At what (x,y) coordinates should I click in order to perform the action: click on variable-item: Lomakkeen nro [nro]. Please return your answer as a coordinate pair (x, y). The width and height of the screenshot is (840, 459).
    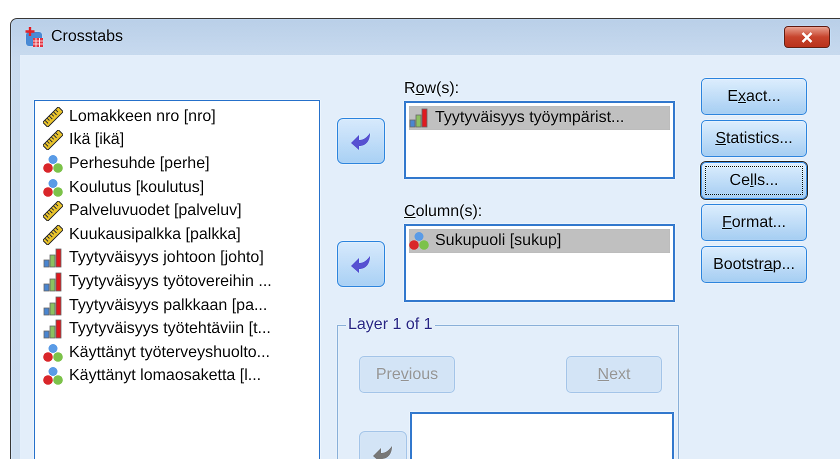
    Looking at the image, I should click on (181, 117).